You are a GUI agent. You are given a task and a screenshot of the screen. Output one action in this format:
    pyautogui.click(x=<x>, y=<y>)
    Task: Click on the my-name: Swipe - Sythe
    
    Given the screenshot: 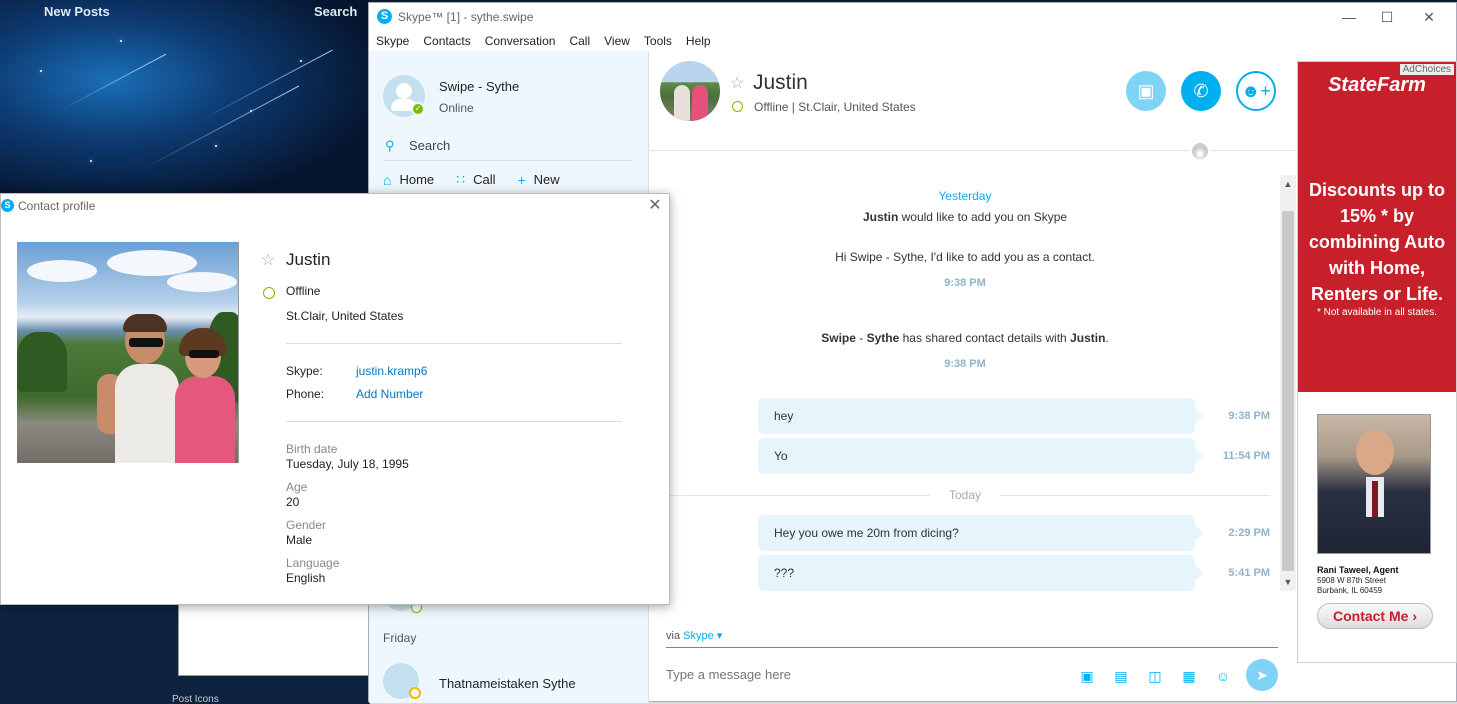 What is the action you would take?
    pyautogui.click(x=479, y=86)
    